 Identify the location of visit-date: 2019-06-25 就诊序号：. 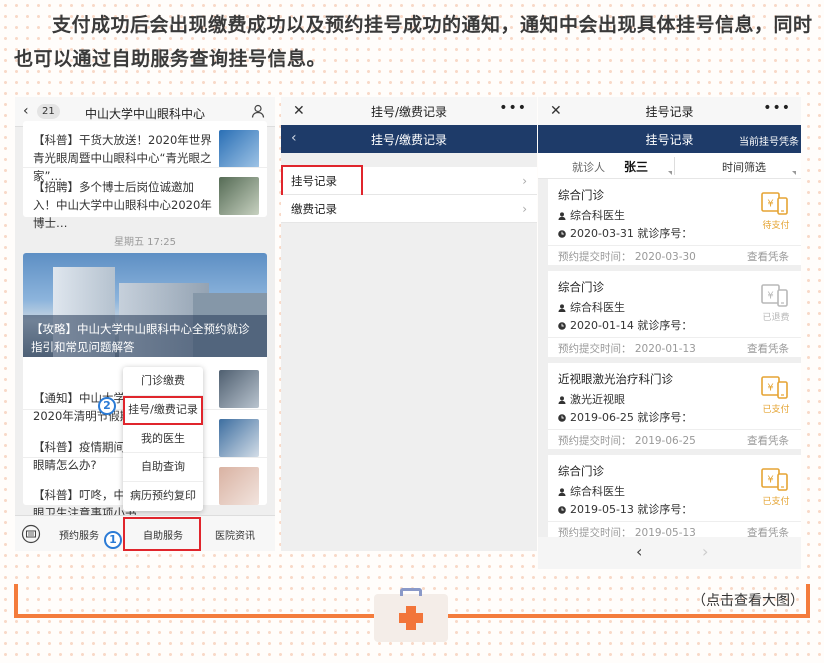
(631, 417).